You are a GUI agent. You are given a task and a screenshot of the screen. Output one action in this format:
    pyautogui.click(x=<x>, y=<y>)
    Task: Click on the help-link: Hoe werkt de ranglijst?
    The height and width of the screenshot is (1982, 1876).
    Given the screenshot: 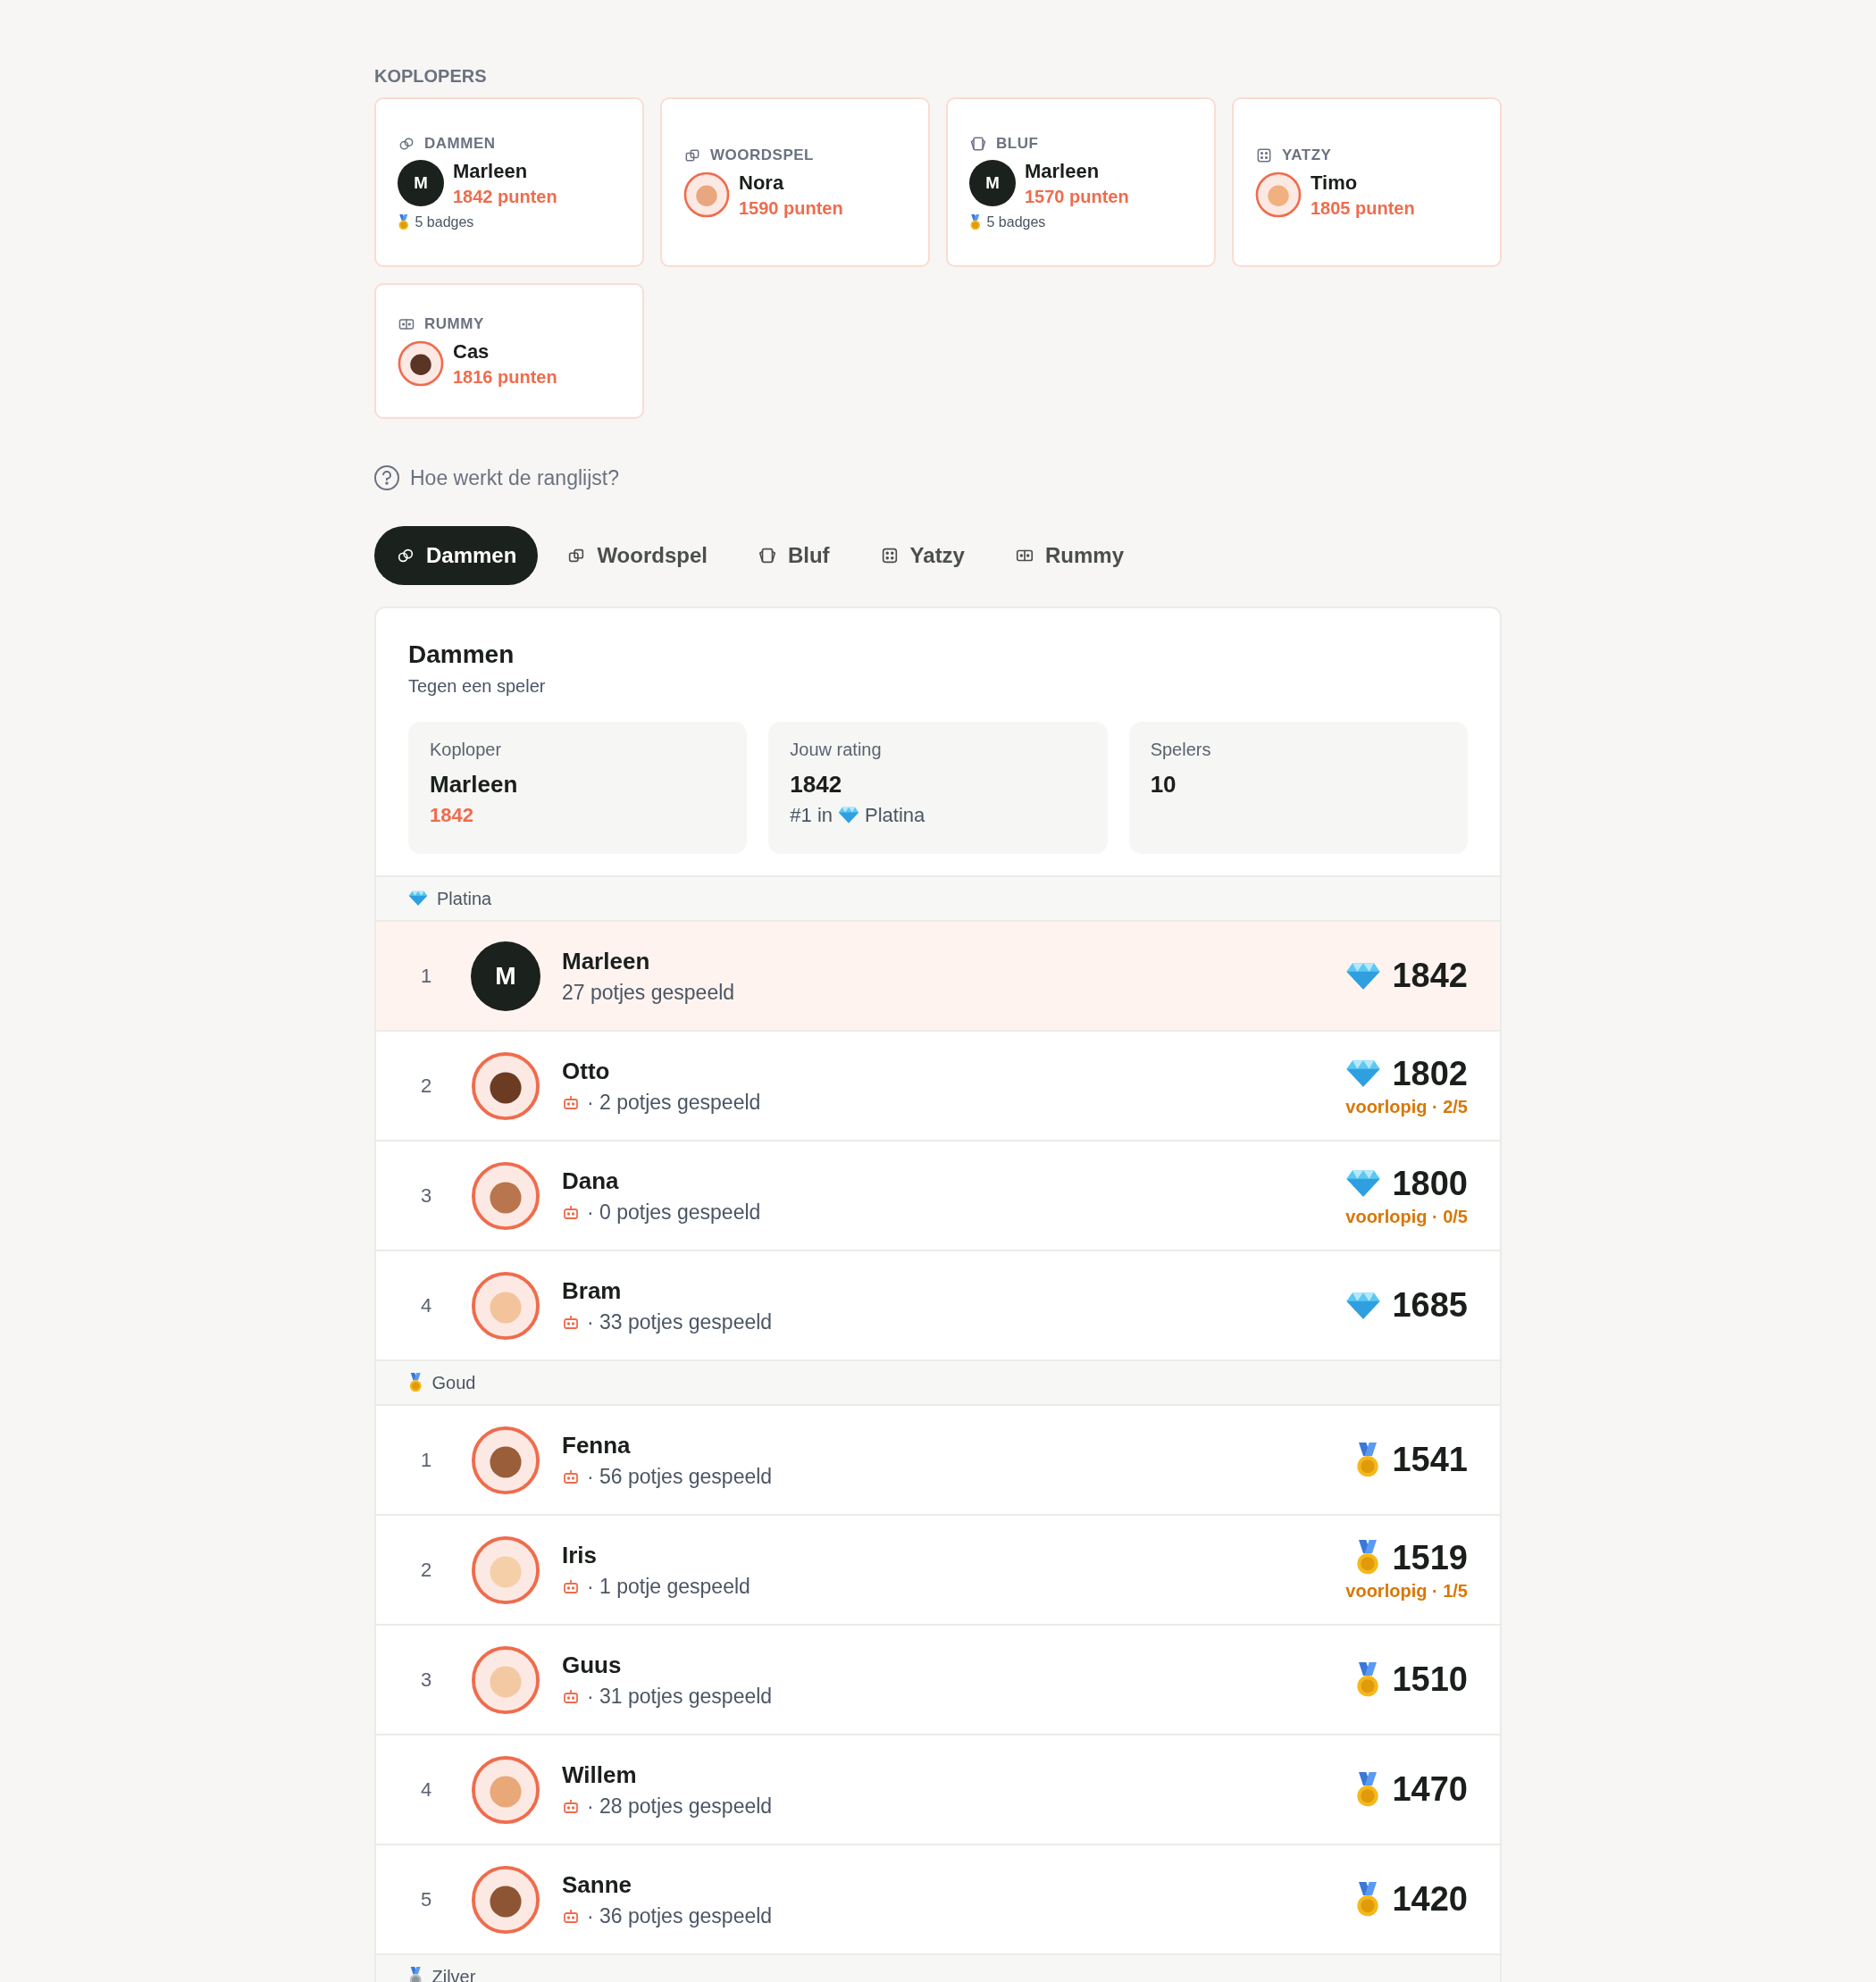 What is the action you would take?
    pyautogui.click(x=514, y=477)
    